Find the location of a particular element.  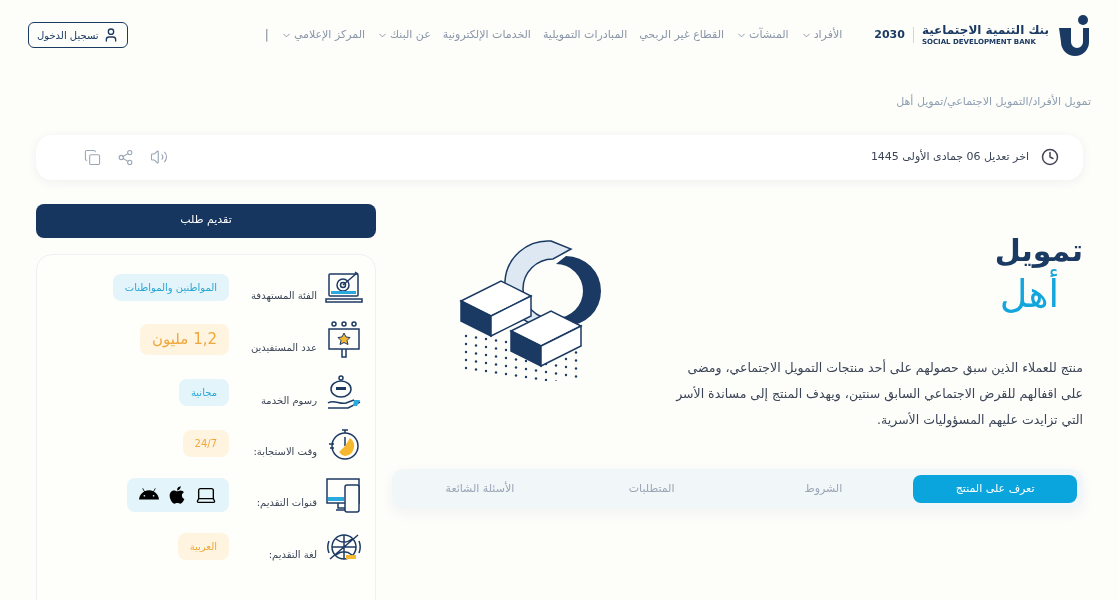

bank-logo-icon is located at coordinates (1074, 35).